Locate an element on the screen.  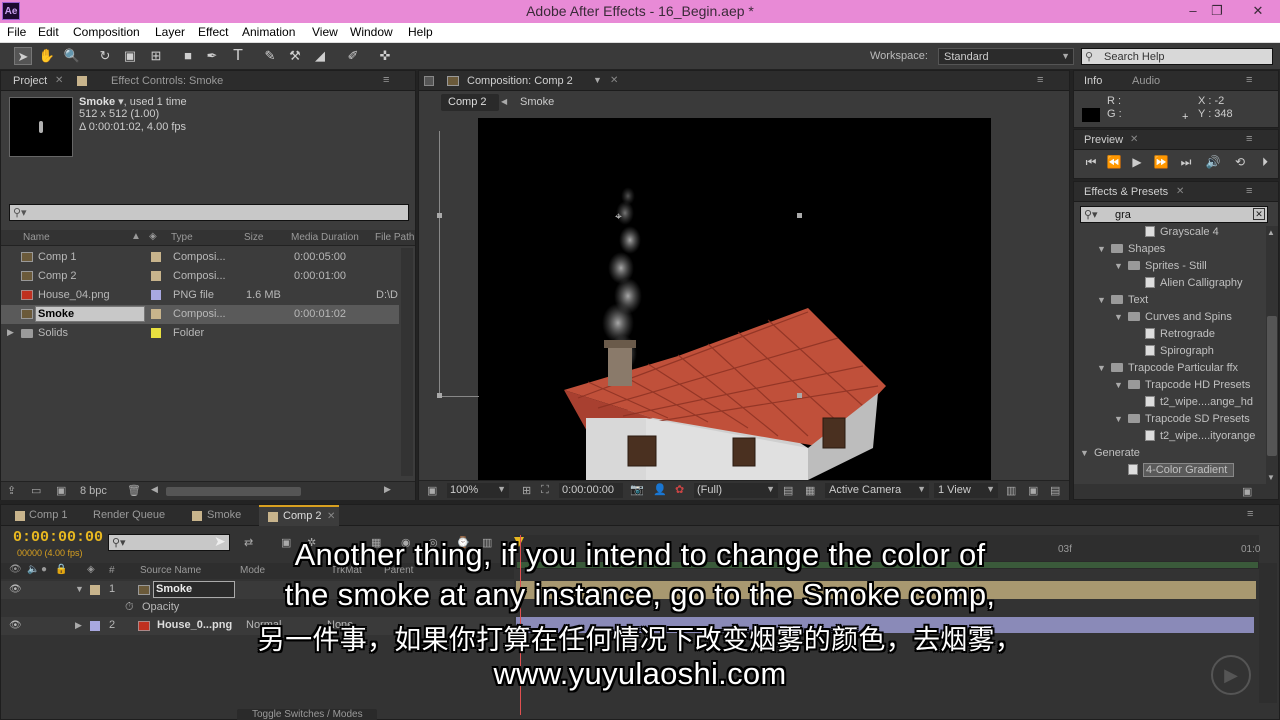
next-frame-icon: ⏩ is located at coordinates (1161, 163).